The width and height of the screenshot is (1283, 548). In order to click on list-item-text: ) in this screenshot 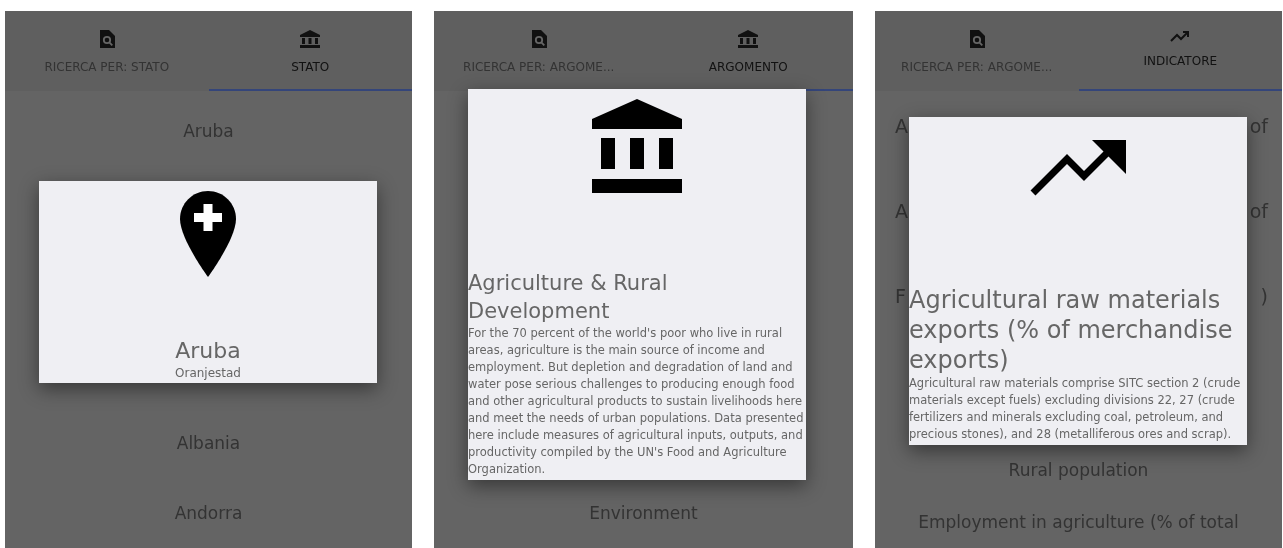, I will do `click(1264, 296)`.